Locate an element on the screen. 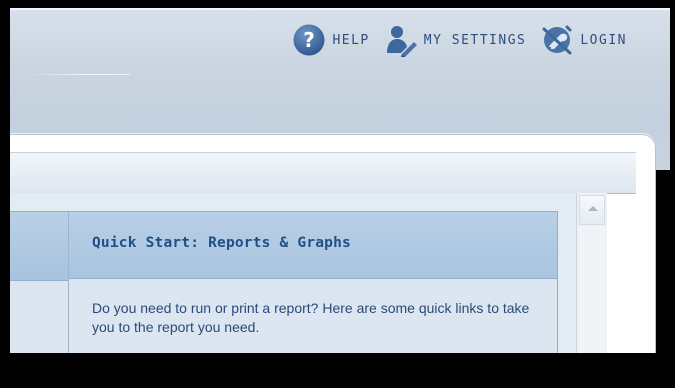  help-icon: ? is located at coordinates (309, 40).